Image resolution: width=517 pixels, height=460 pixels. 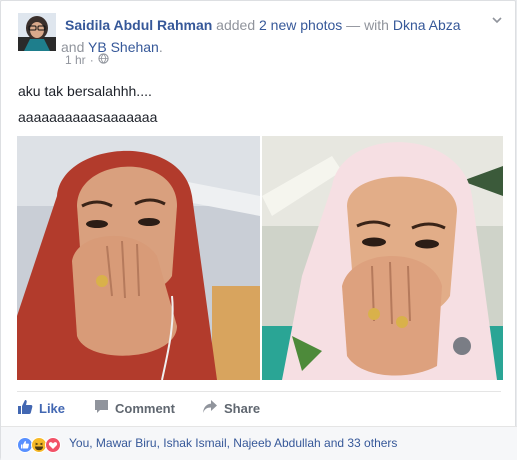 I want to click on like-button: Like, so click(x=41, y=408).